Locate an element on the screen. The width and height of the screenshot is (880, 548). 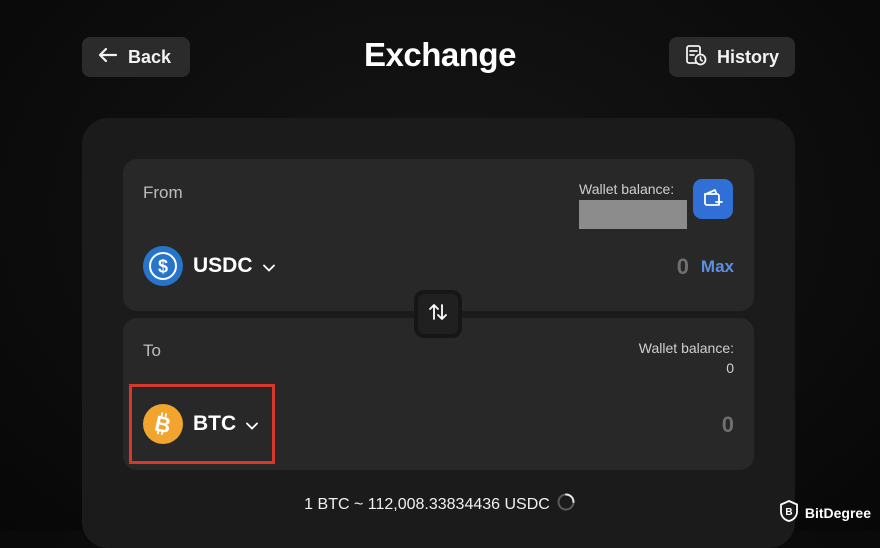
usdc-icon: $ is located at coordinates (163, 266).